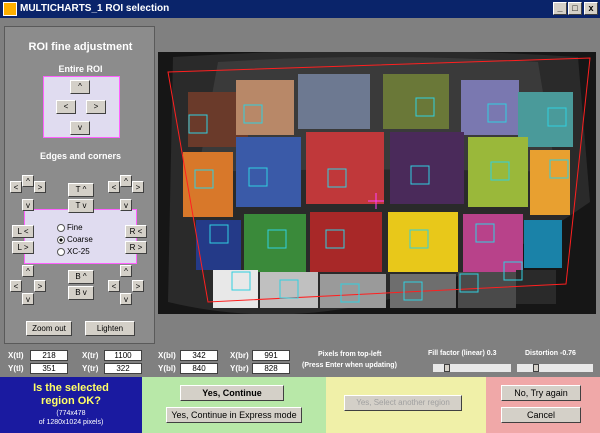  I want to click on ytr-input: 322, so click(123, 368).